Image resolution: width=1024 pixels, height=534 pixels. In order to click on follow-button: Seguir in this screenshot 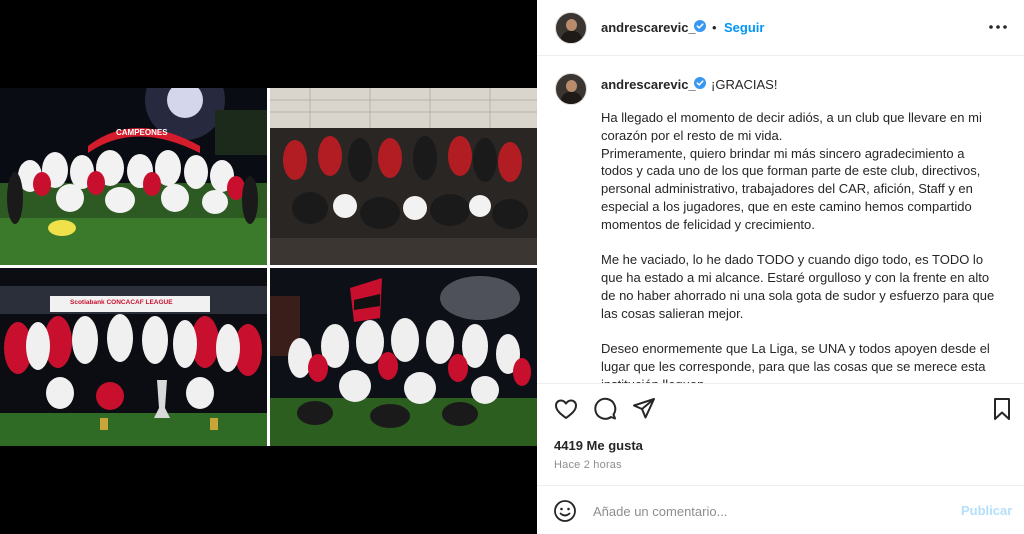, I will do `click(744, 27)`.